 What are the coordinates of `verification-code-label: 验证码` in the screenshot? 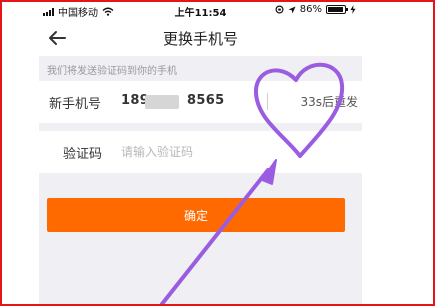 It's located at (83, 154).